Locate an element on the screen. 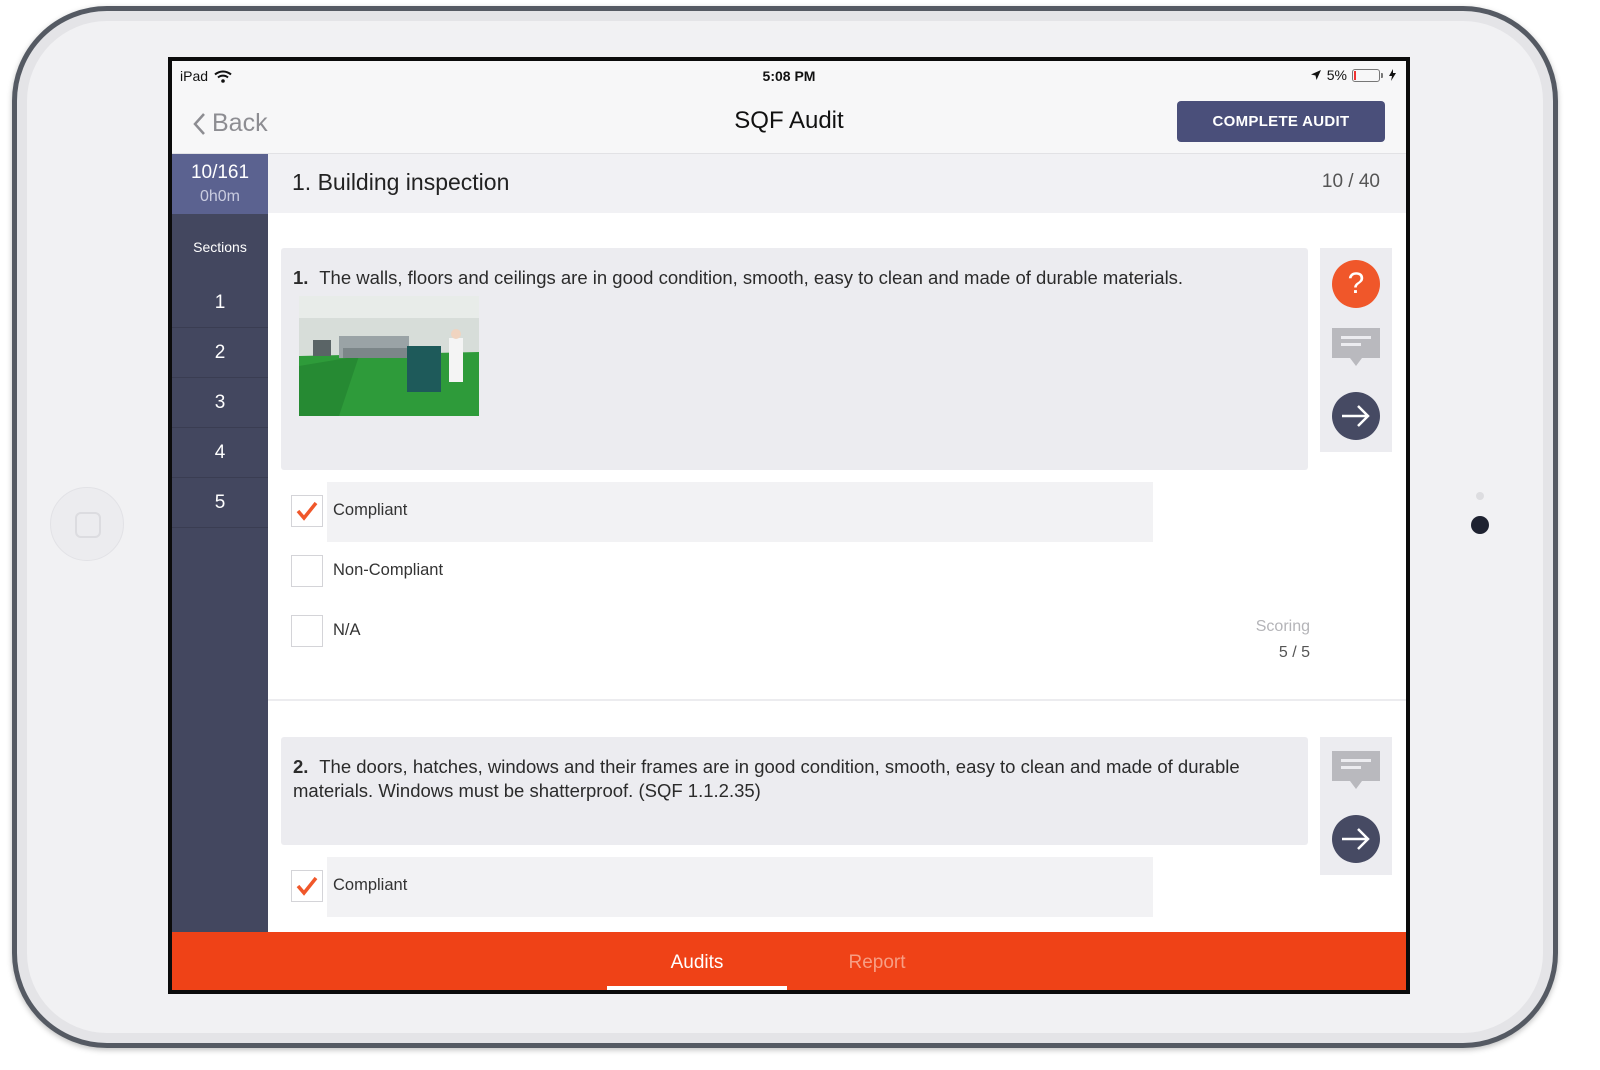 This screenshot has height=1070, width=1600. section-list: 1 2 3 4 5 is located at coordinates (220, 403).